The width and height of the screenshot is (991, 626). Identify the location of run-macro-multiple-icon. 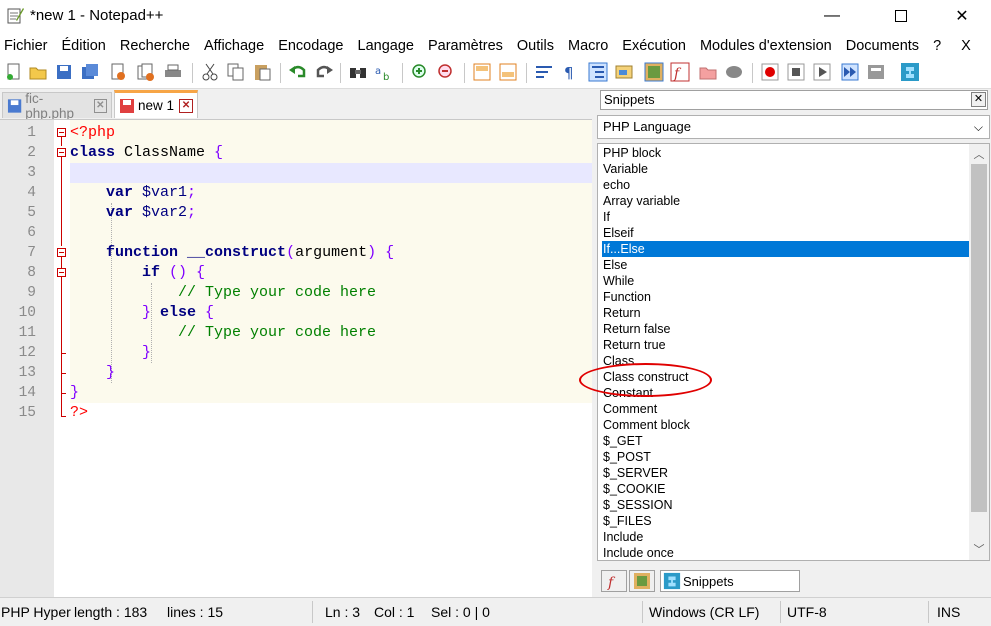
(850, 72).